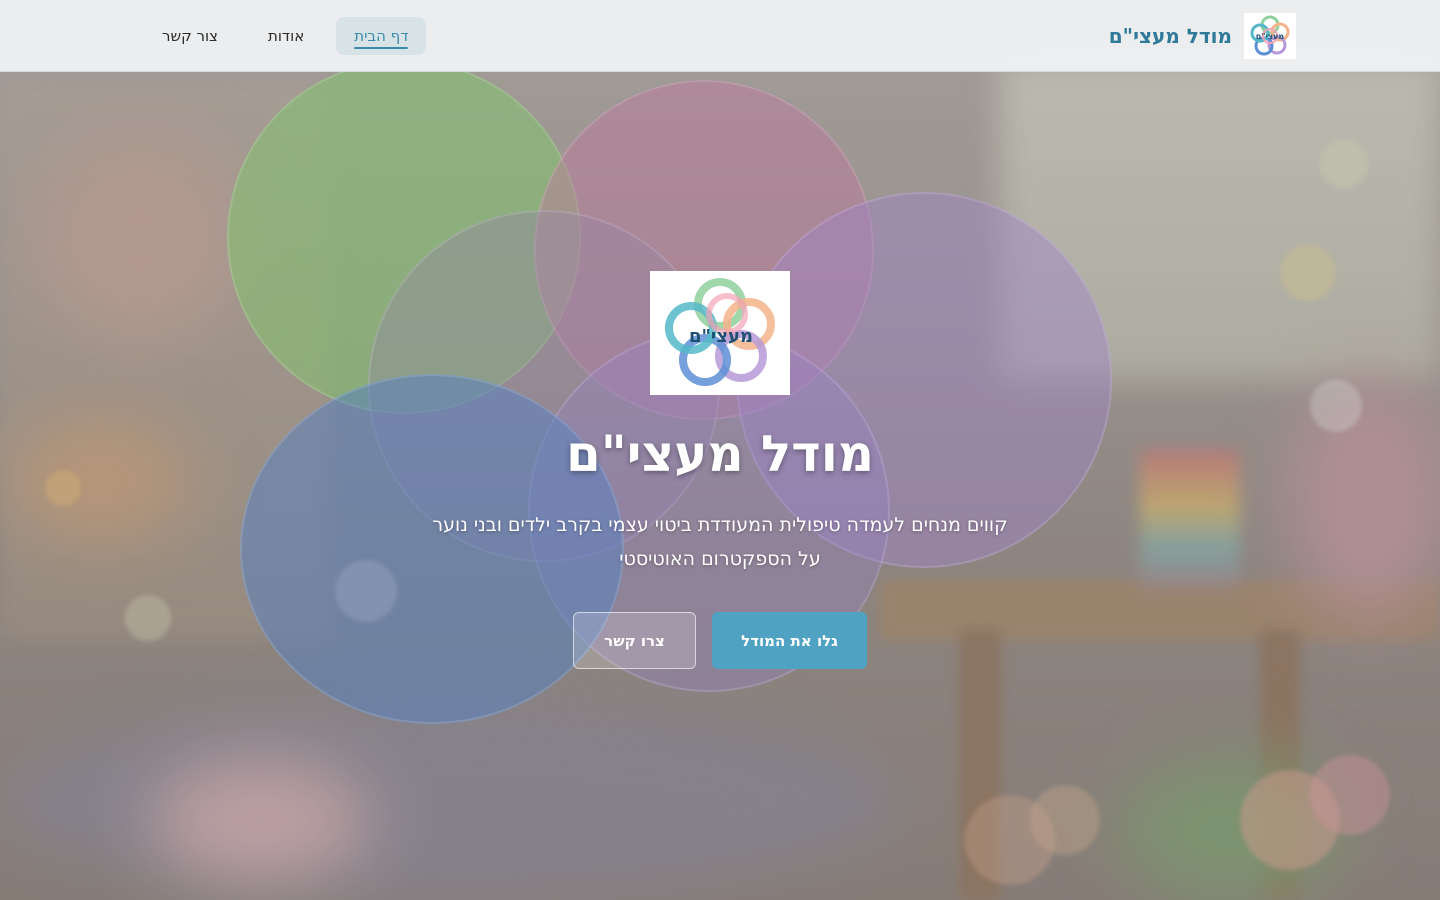 The image size is (1440, 900). I want to click on main-nav: דף הבית אודות צור קשר, so click(285, 35).